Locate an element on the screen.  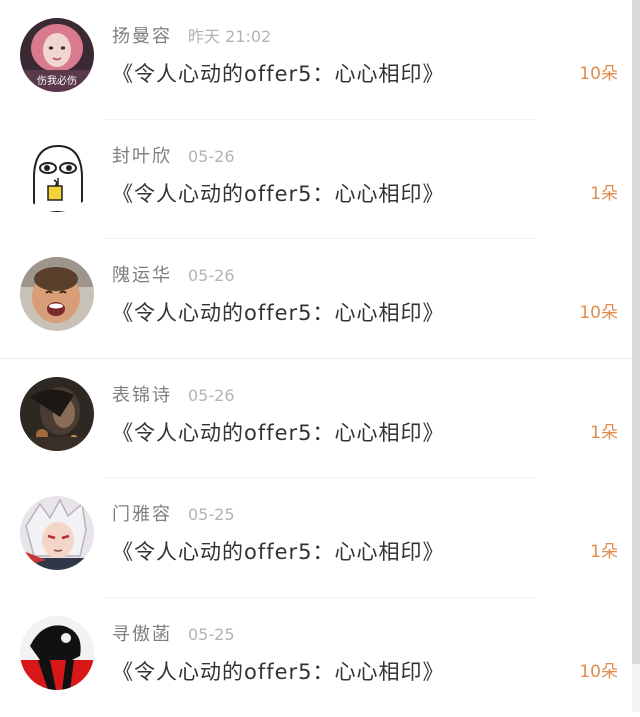
sender-name: 门雅容 is located at coordinates (142, 514).